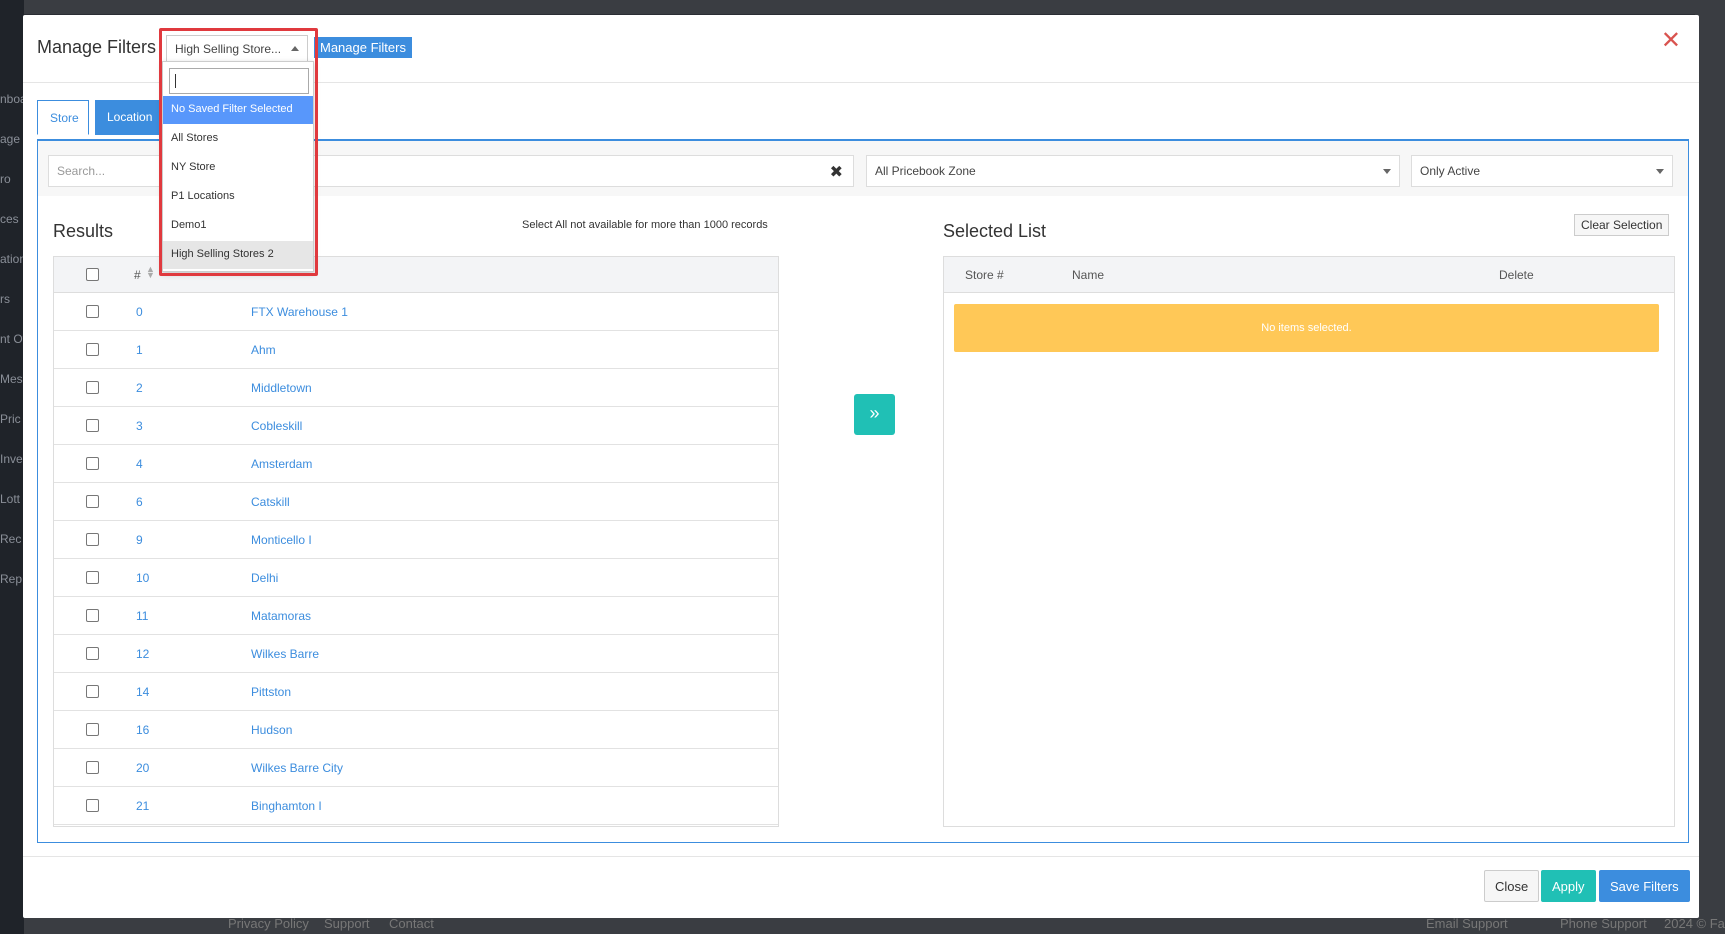 Image resolution: width=1725 pixels, height=934 pixels. I want to click on row-store-name: Delhi, so click(264, 578).